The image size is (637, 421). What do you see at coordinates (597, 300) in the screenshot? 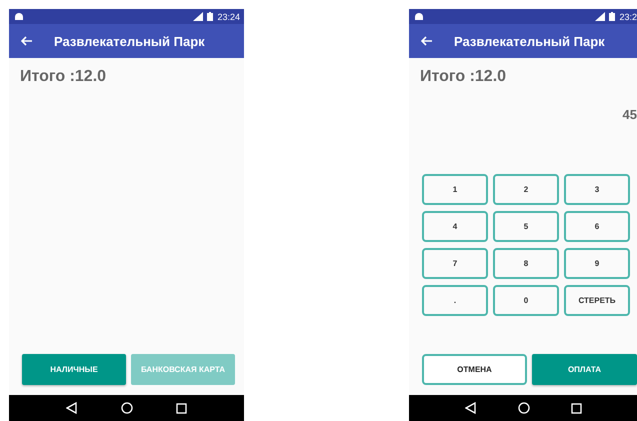
I see `keypad-key: СТЕРЕТЬ` at bounding box center [597, 300].